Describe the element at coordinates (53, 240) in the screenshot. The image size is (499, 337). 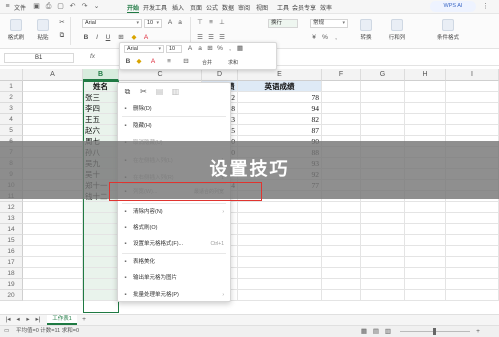
I see `cell-a15` at that location.